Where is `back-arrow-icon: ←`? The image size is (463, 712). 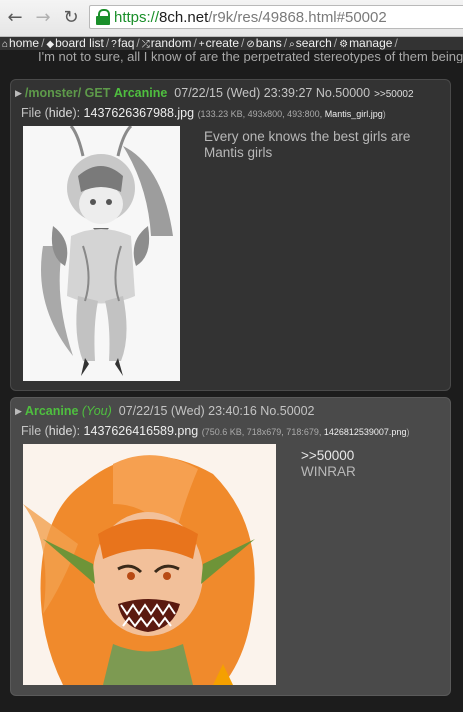
back-arrow-icon: ← is located at coordinates (15, 17).